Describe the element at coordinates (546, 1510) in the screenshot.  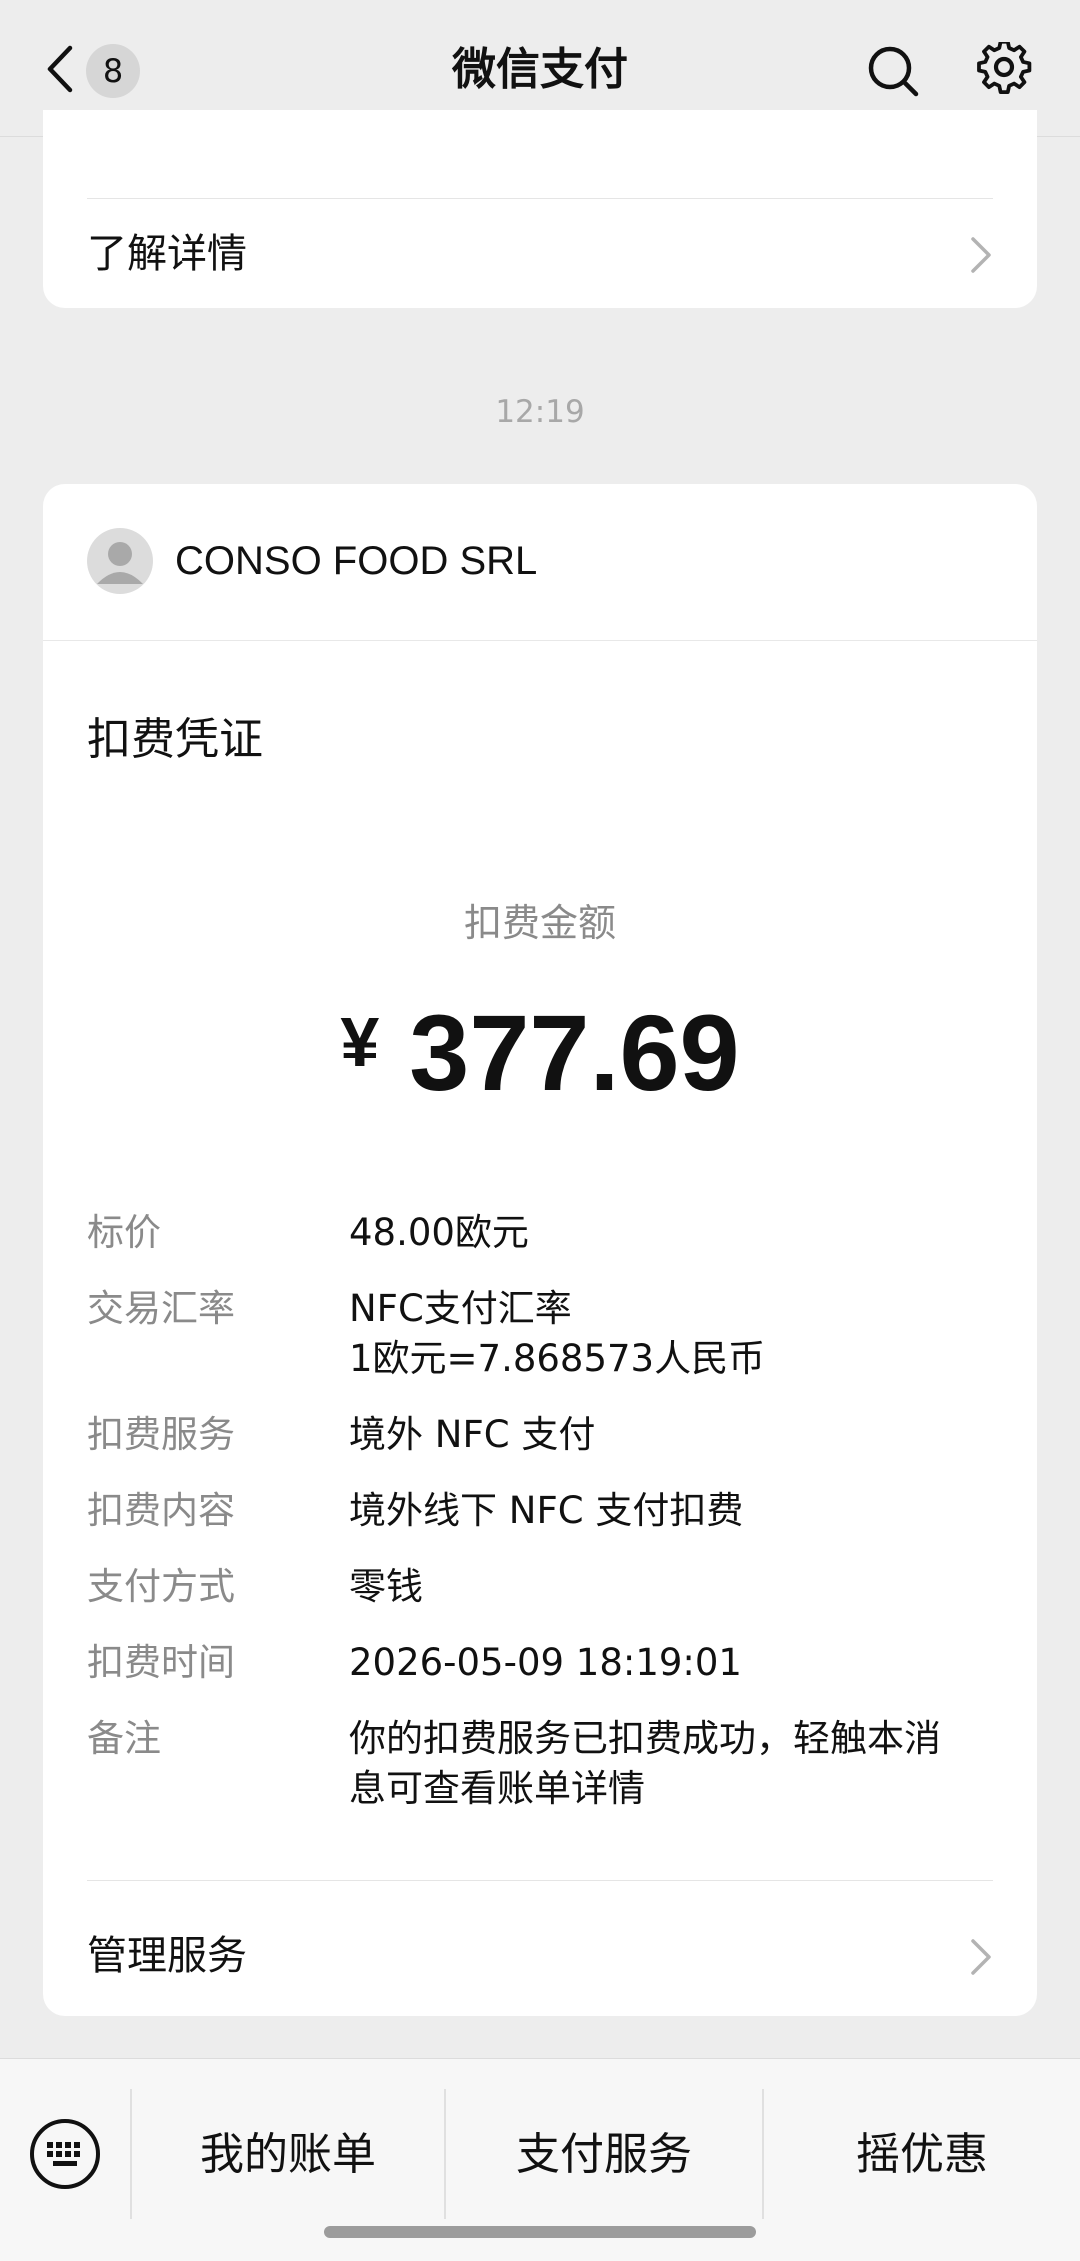
I see `detail-value: 境外线下 NFC 支付扣费` at that location.